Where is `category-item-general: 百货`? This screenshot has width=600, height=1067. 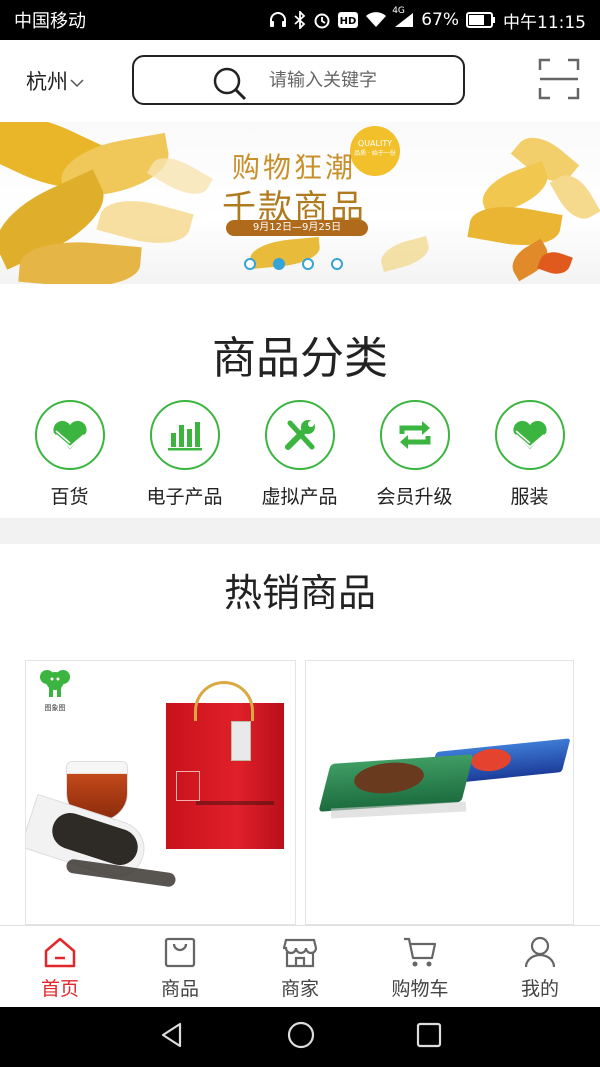 category-item-general: 百货 is located at coordinates (69, 454).